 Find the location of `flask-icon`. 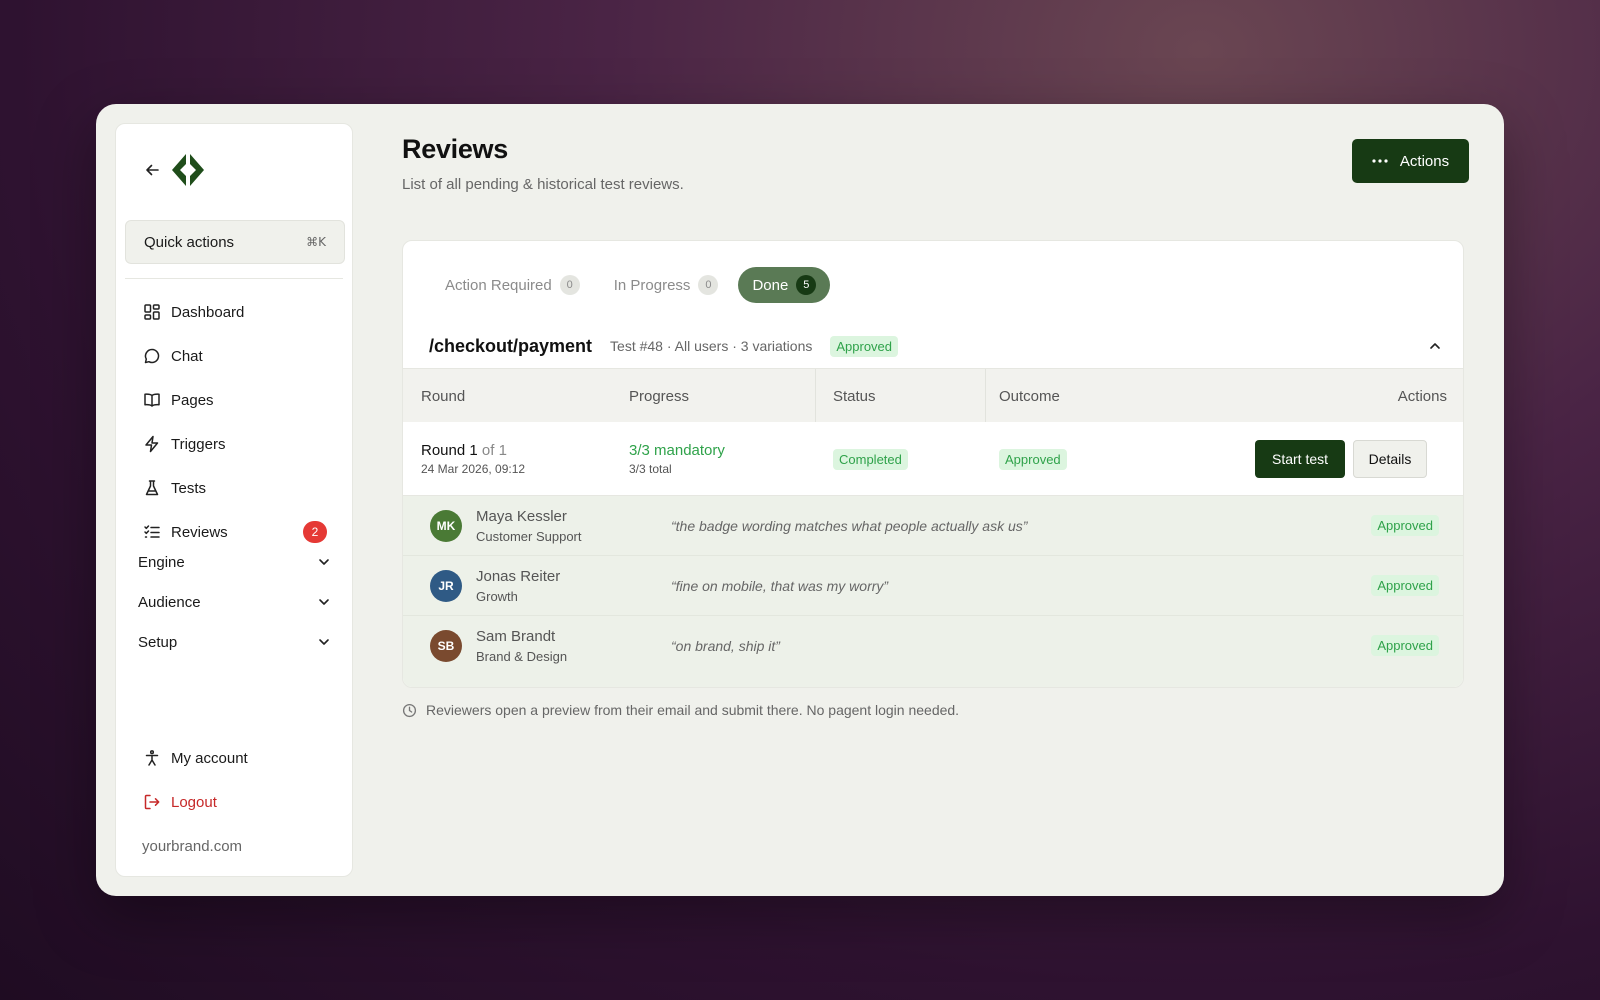

flask-icon is located at coordinates (152, 488).